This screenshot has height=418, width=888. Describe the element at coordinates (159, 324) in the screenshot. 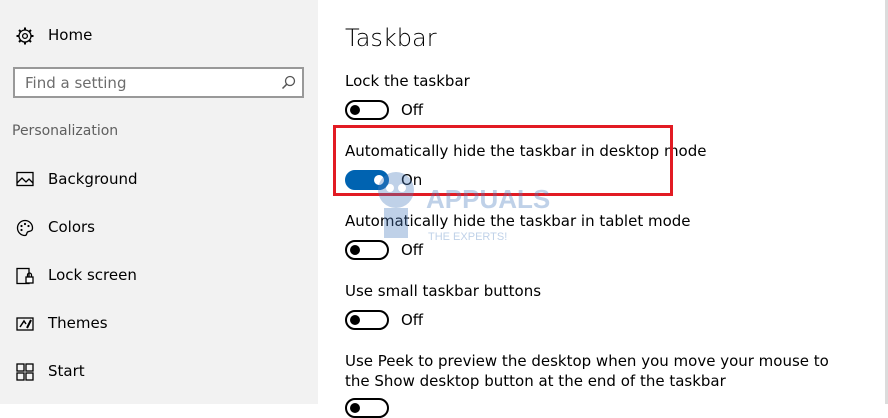

I see `sidebar-item-themes: Themes` at that location.